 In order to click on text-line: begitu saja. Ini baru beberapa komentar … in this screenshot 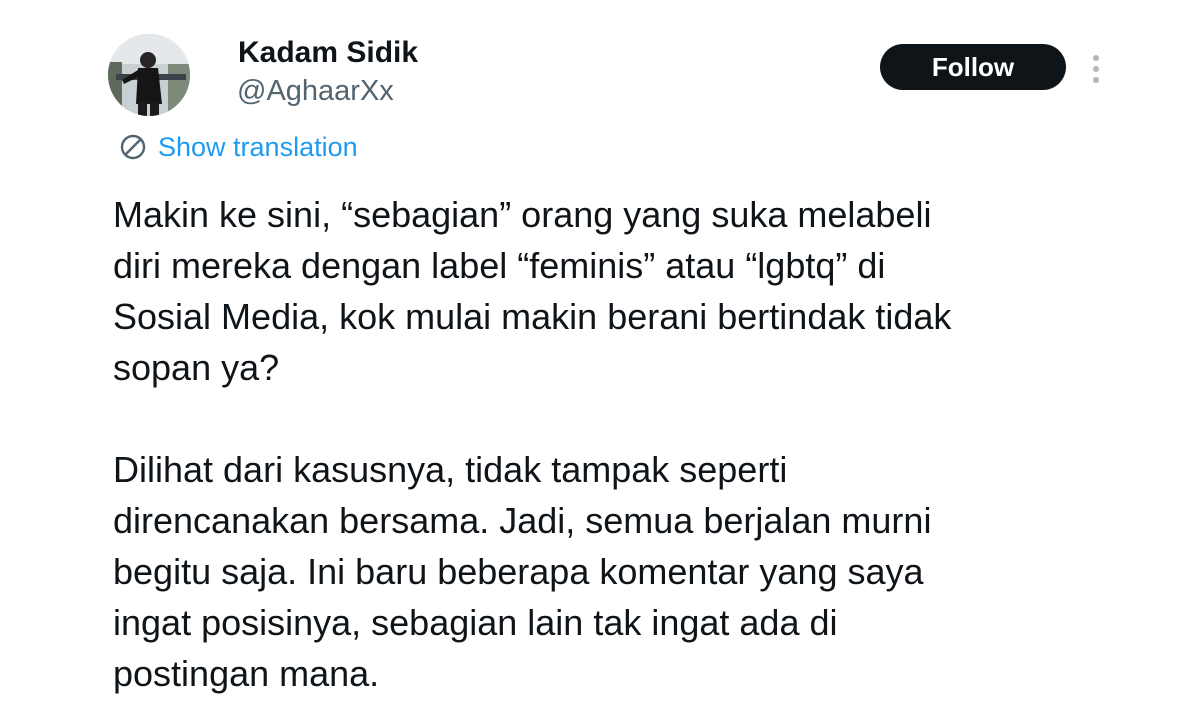, I will do `click(518, 571)`.